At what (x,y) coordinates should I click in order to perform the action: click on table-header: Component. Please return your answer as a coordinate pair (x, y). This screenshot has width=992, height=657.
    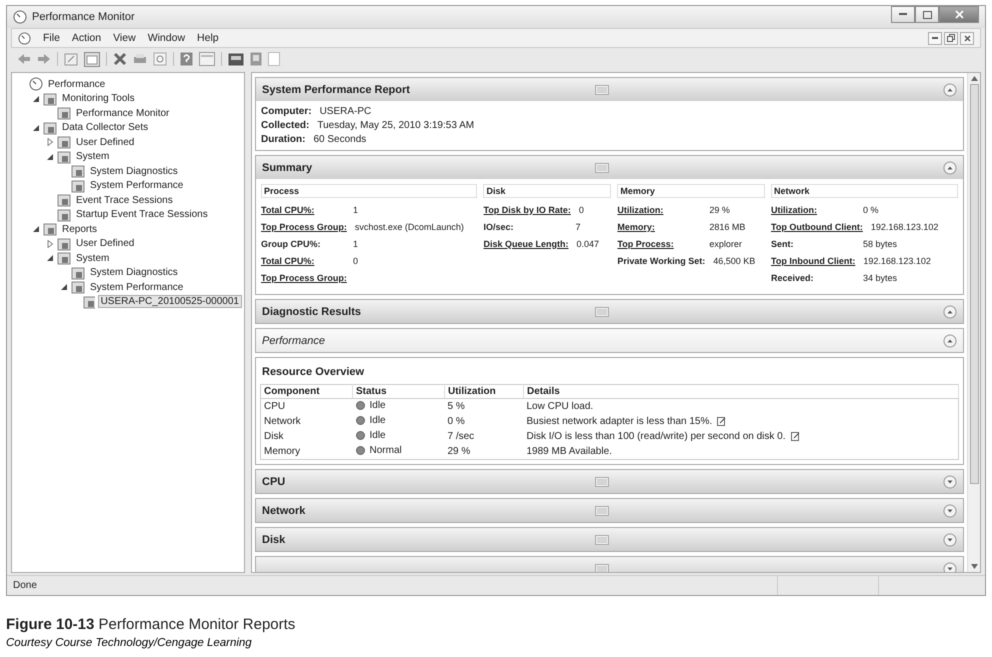
    Looking at the image, I should click on (306, 391).